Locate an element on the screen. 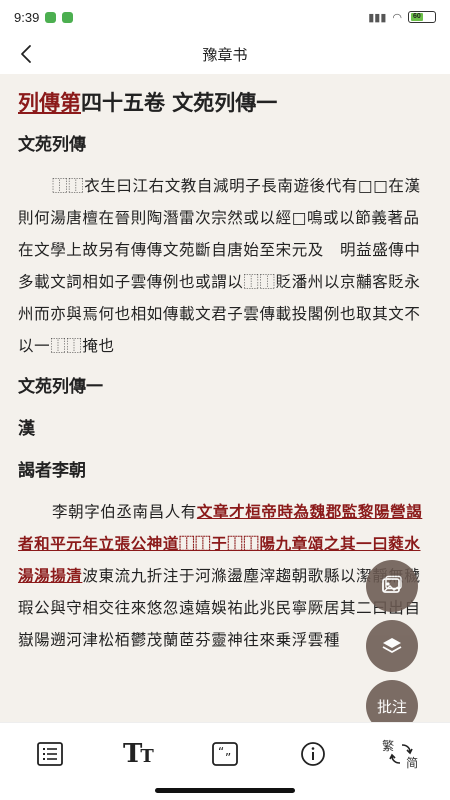 The height and width of the screenshot is (800, 450). battery-level: 60 is located at coordinates (417, 17).